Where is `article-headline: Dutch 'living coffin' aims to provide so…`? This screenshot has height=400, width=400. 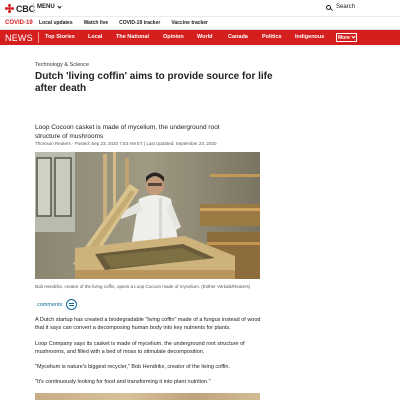 article-headline: Dutch 'living coffin' aims to provide so… is located at coordinates (154, 82).